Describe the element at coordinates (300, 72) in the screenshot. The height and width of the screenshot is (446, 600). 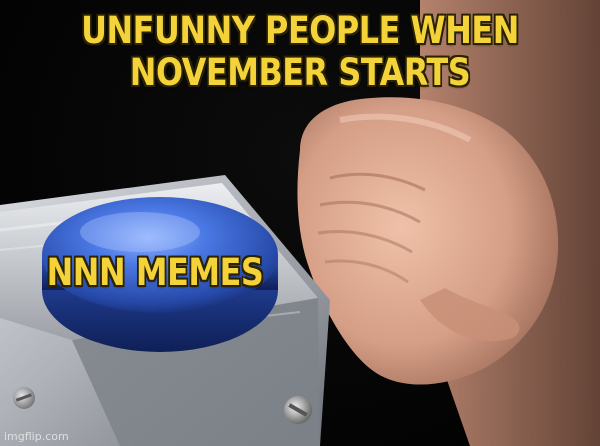
I see `top-caption-line-2: NOVEMBER STARTS` at that location.